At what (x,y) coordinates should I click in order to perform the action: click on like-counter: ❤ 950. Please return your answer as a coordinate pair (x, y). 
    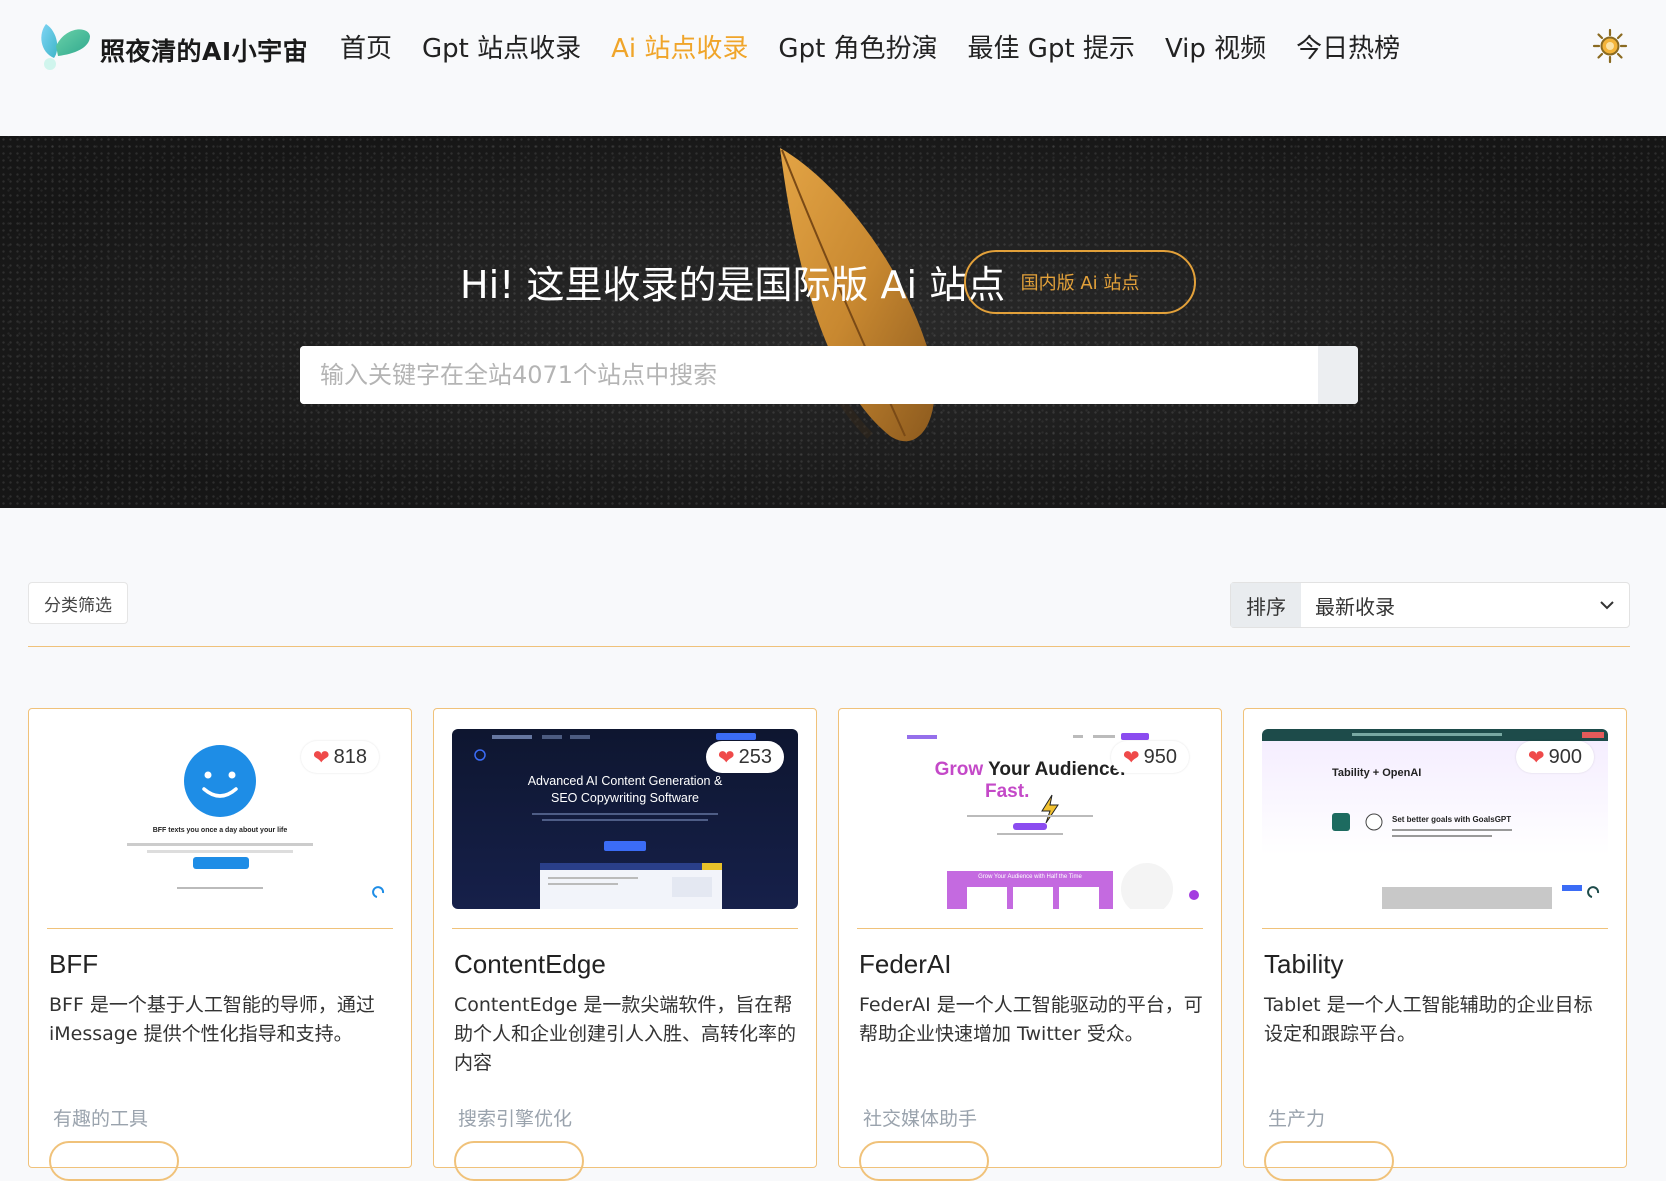
    Looking at the image, I should click on (1149, 757).